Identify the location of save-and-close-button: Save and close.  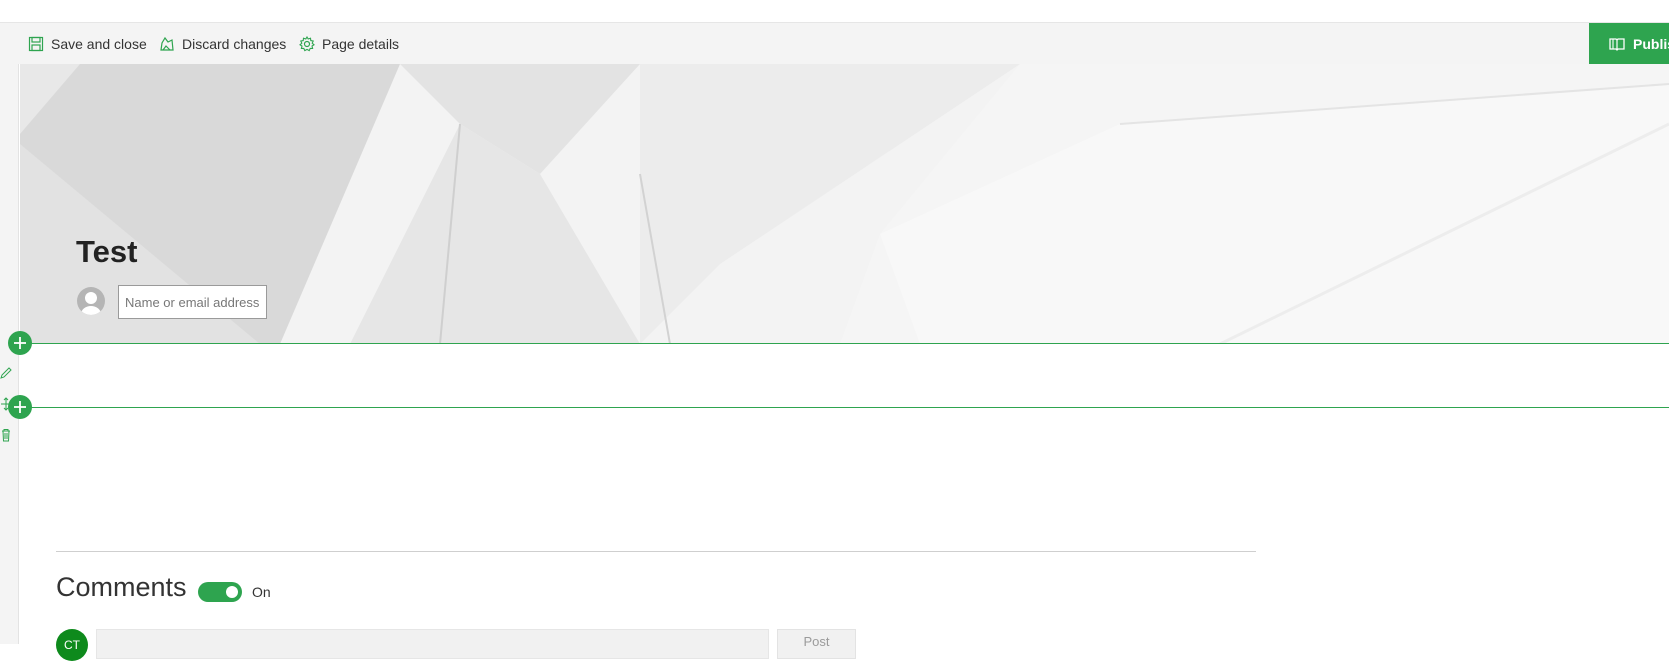
(87, 44).